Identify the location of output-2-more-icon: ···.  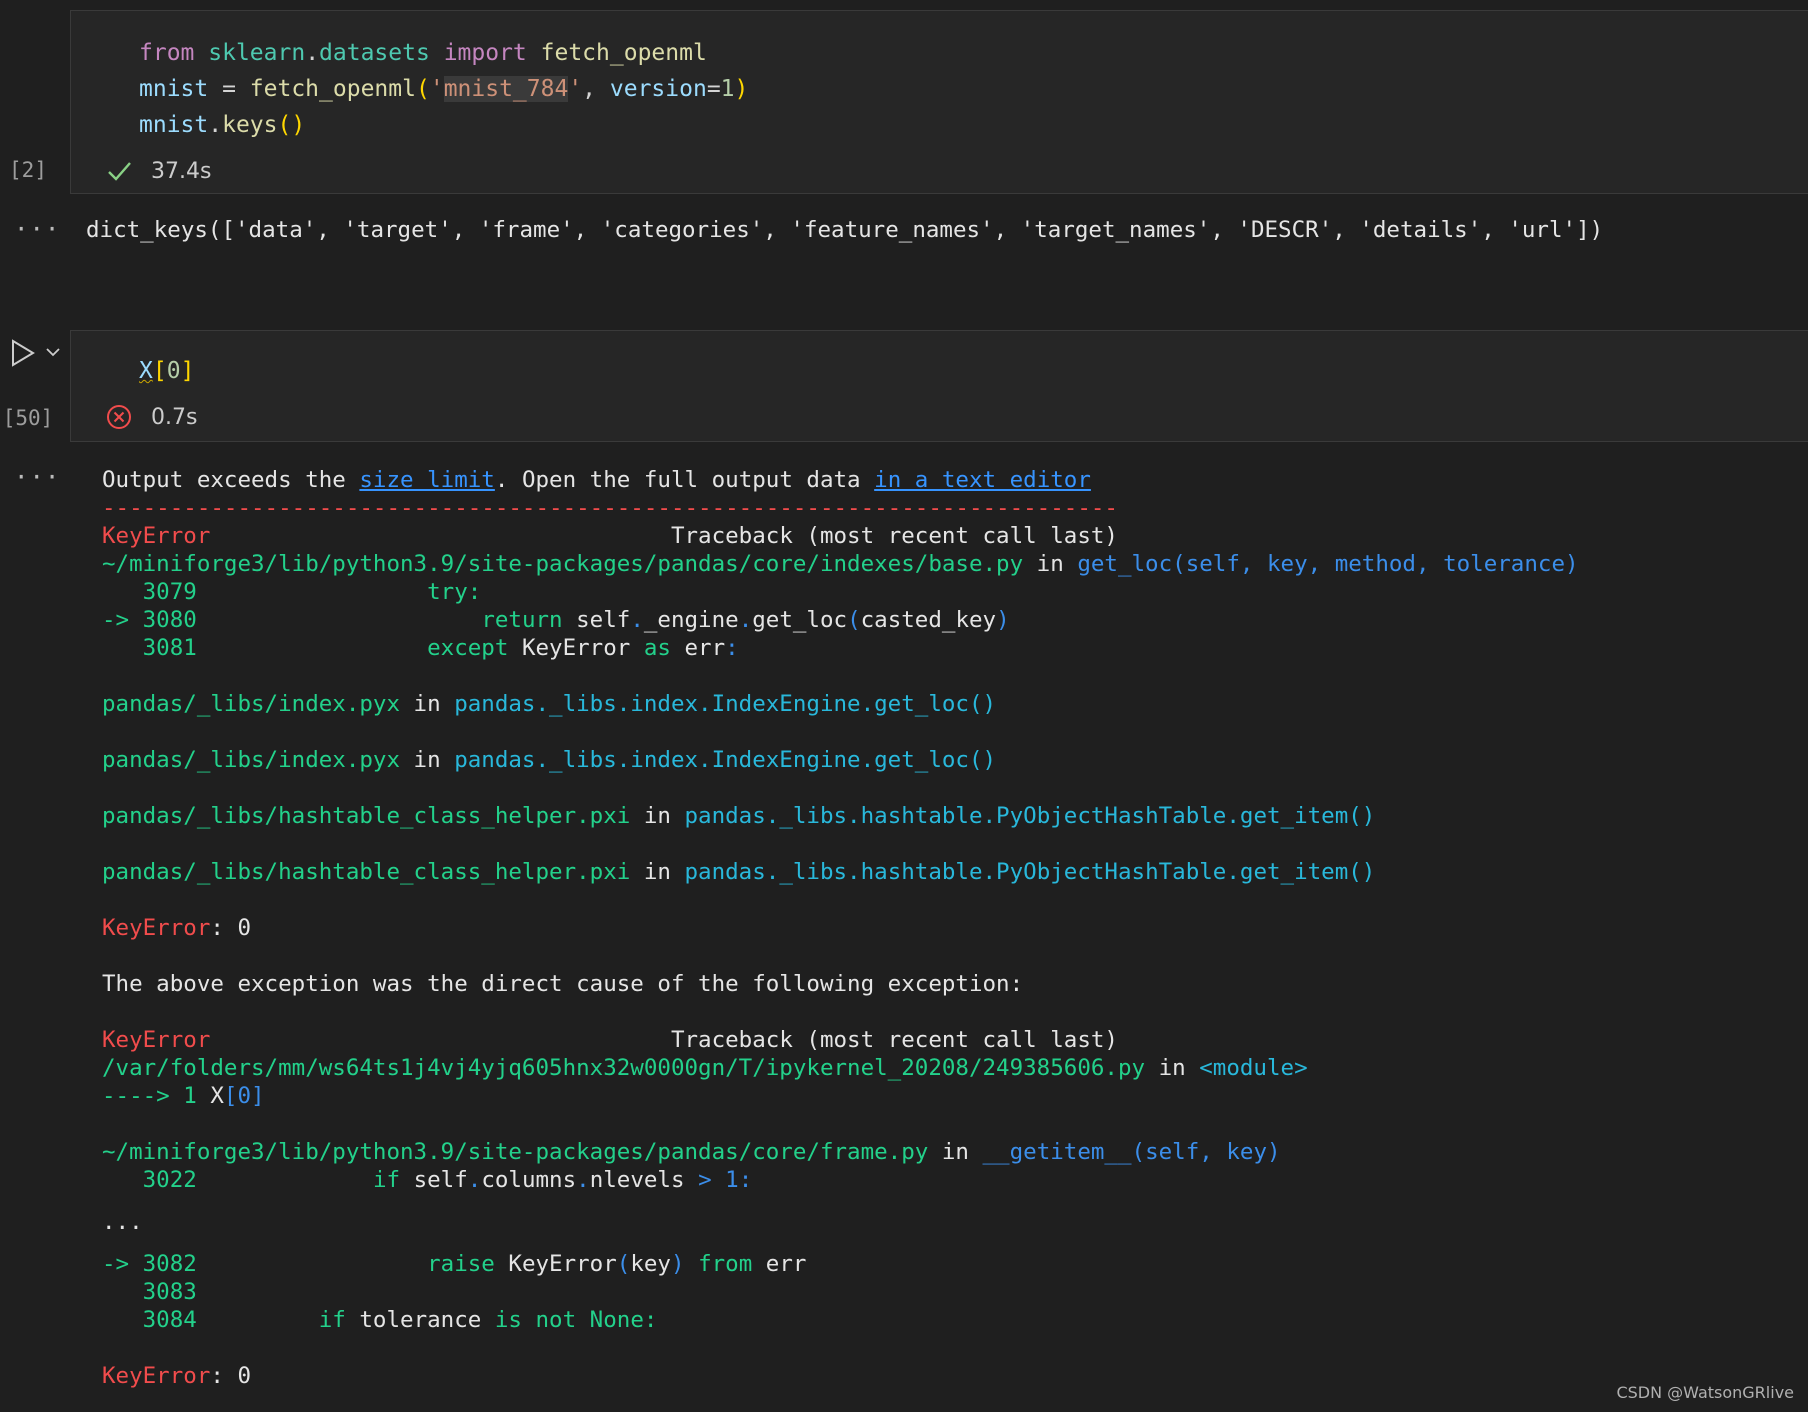
(37, 477).